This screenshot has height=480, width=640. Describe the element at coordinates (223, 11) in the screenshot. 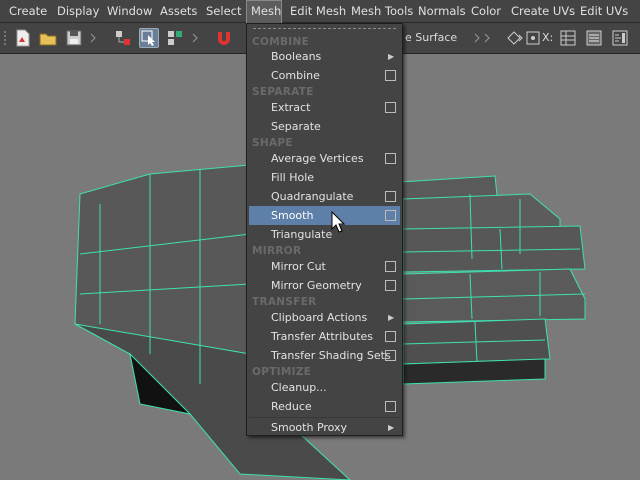

I see `menu-select: Select` at that location.